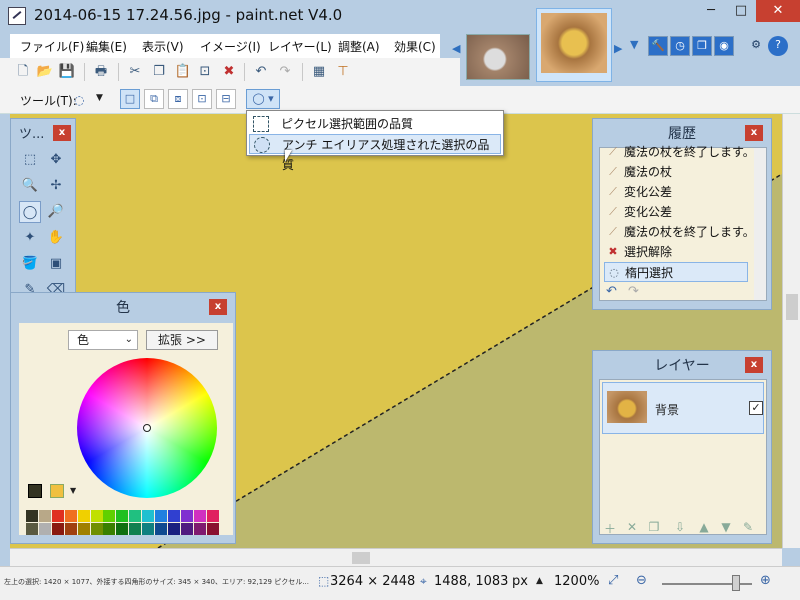 The image size is (800, 600). I want to click on pan-tool-icon: ✋, so click(56, 238).